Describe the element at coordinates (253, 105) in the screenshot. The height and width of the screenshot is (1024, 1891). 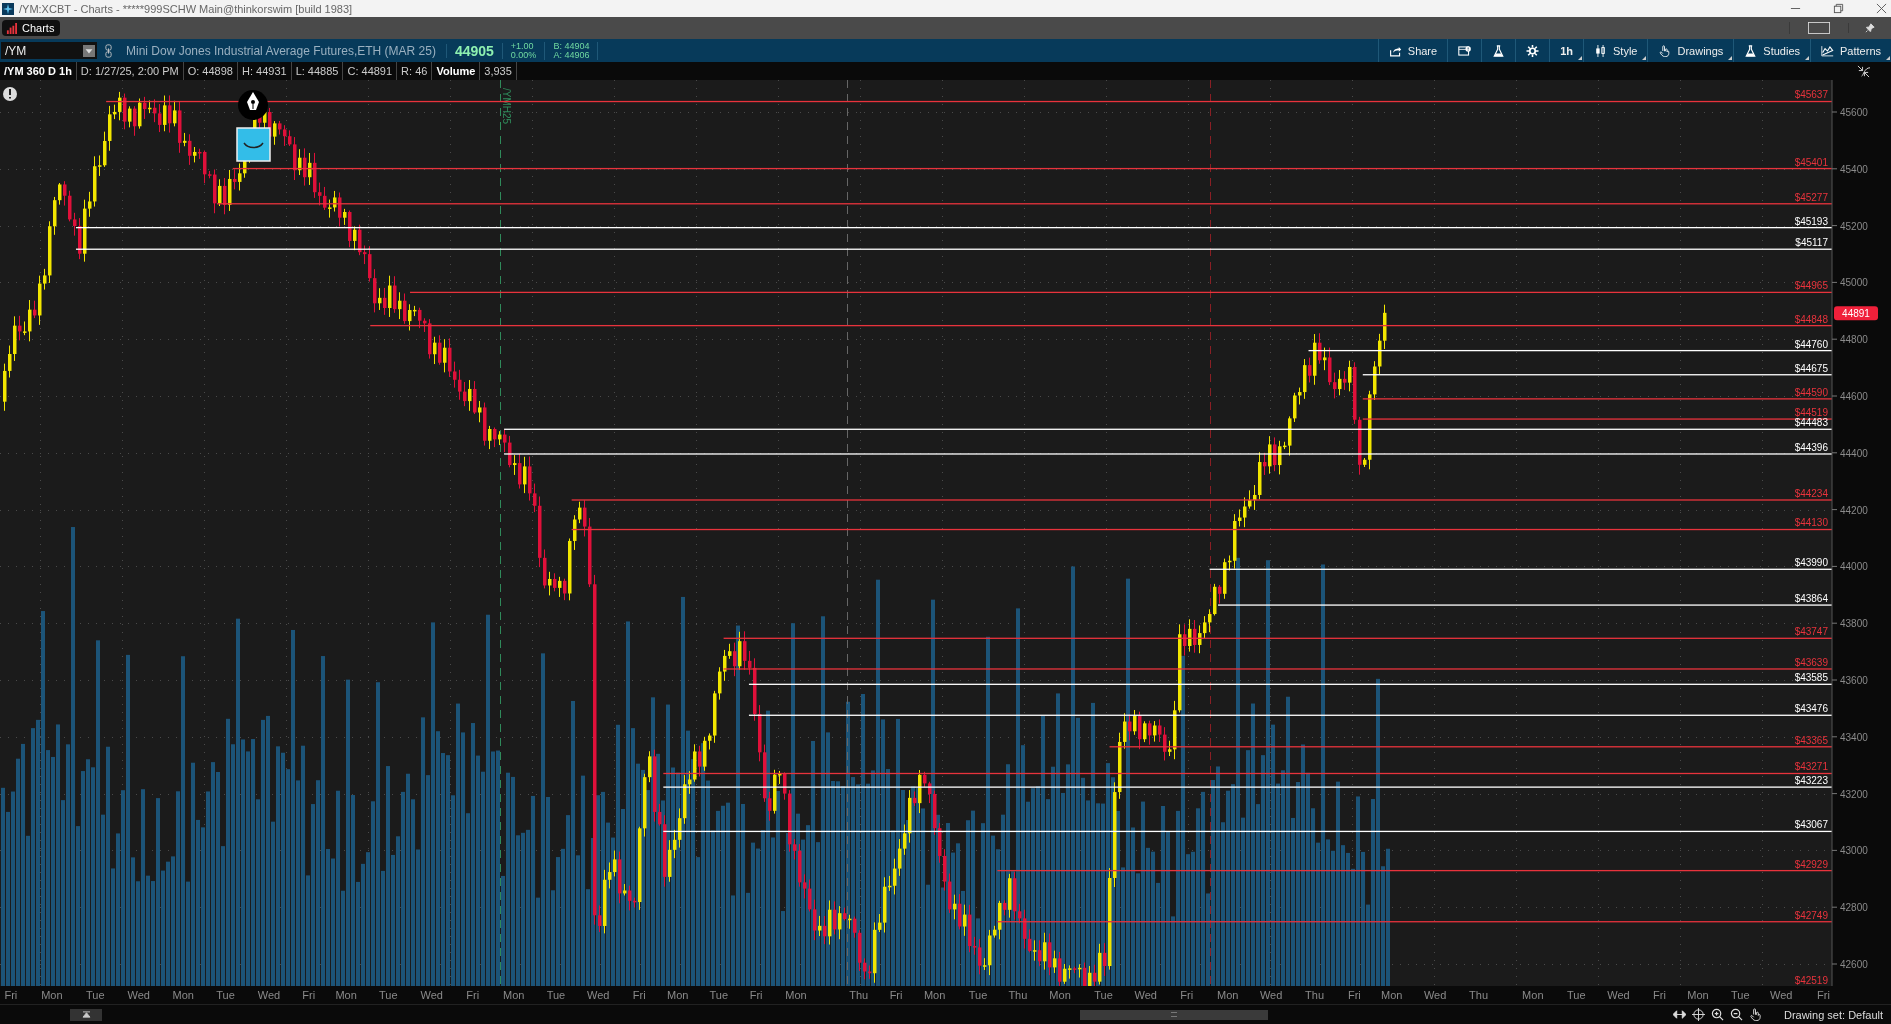
I see `pen-nib-icon` at that location.